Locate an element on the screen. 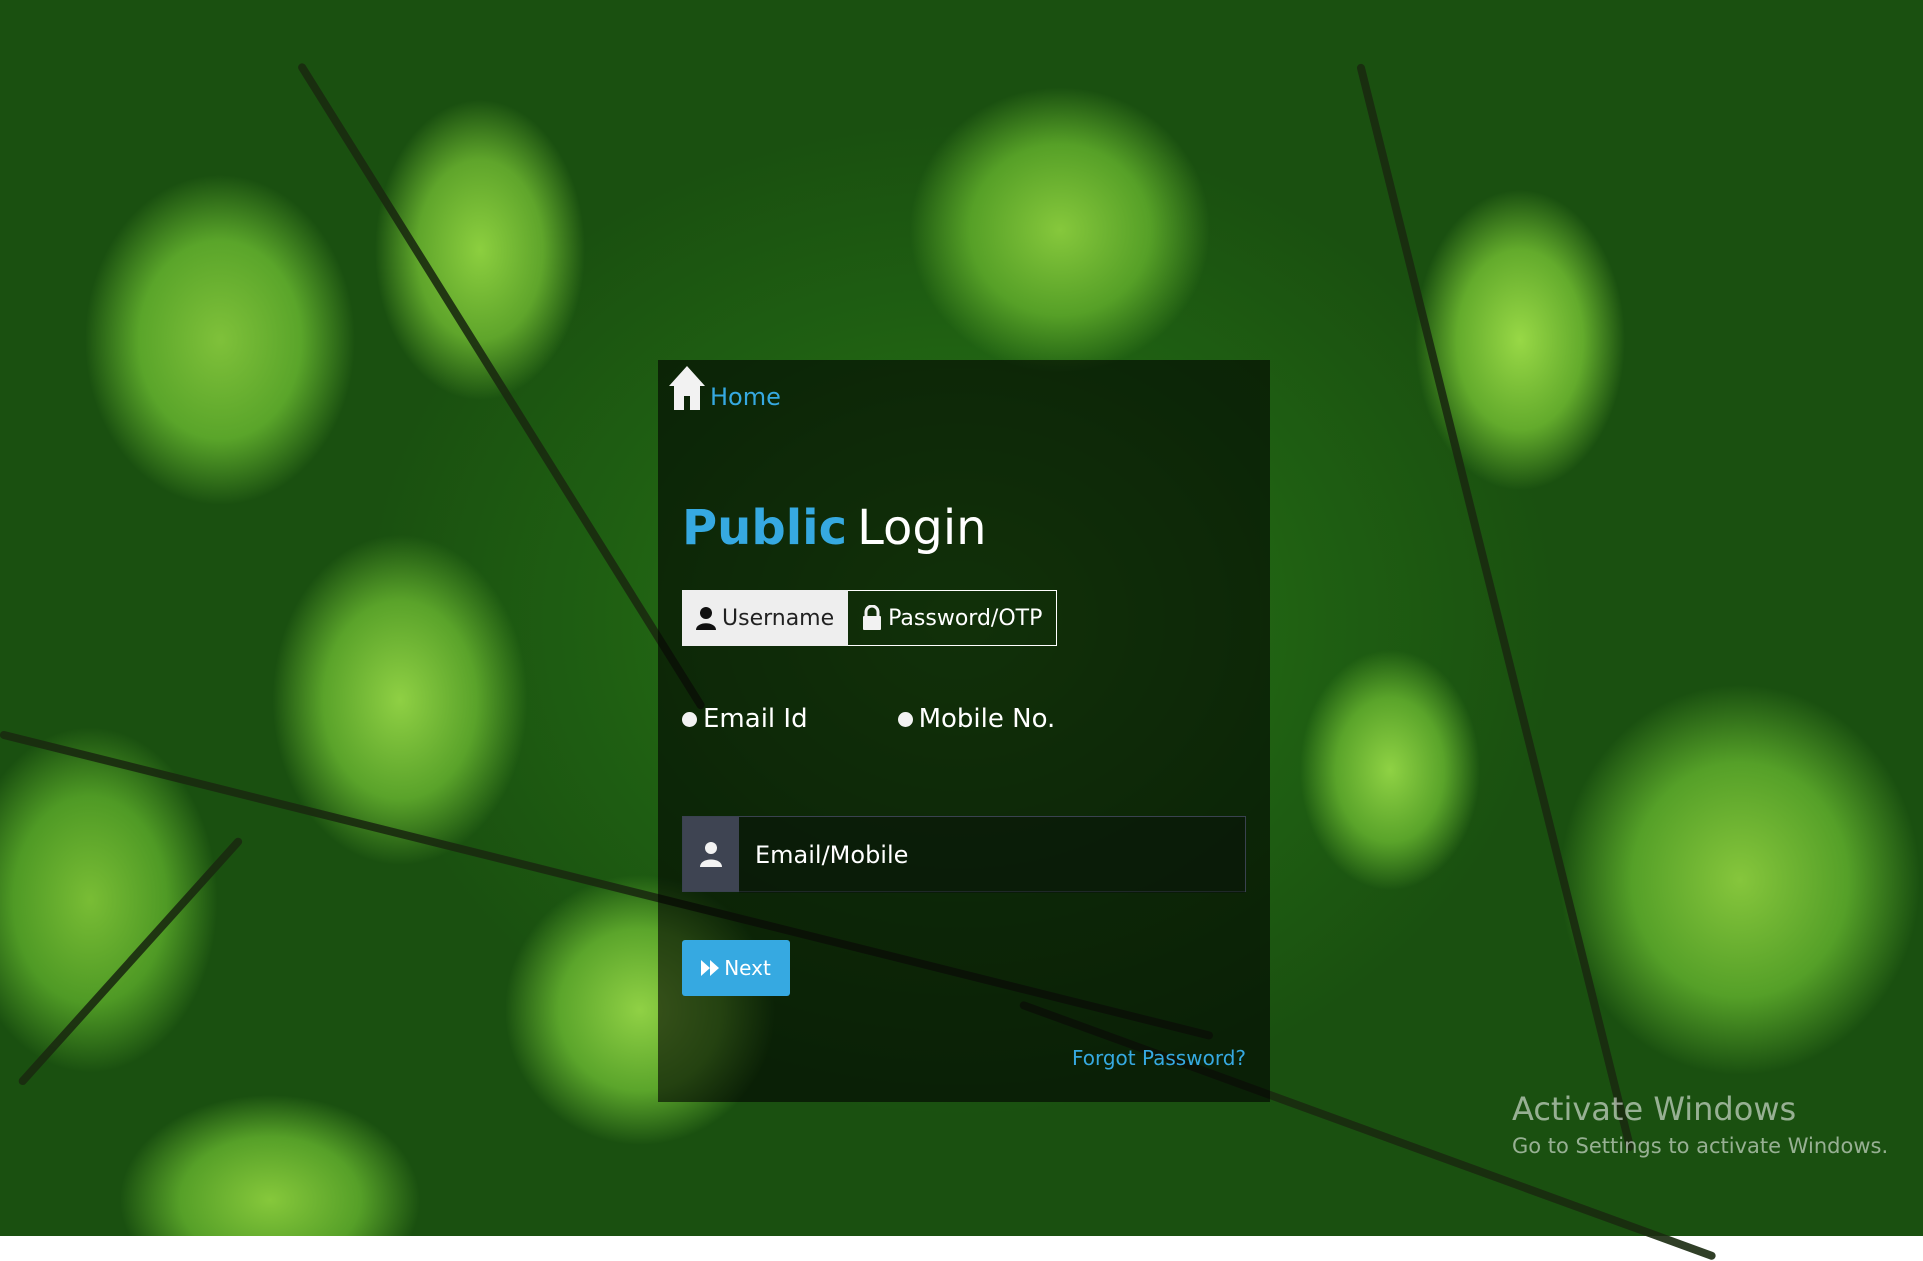  tab-username-label: Username is located at coordinates (778, 618).